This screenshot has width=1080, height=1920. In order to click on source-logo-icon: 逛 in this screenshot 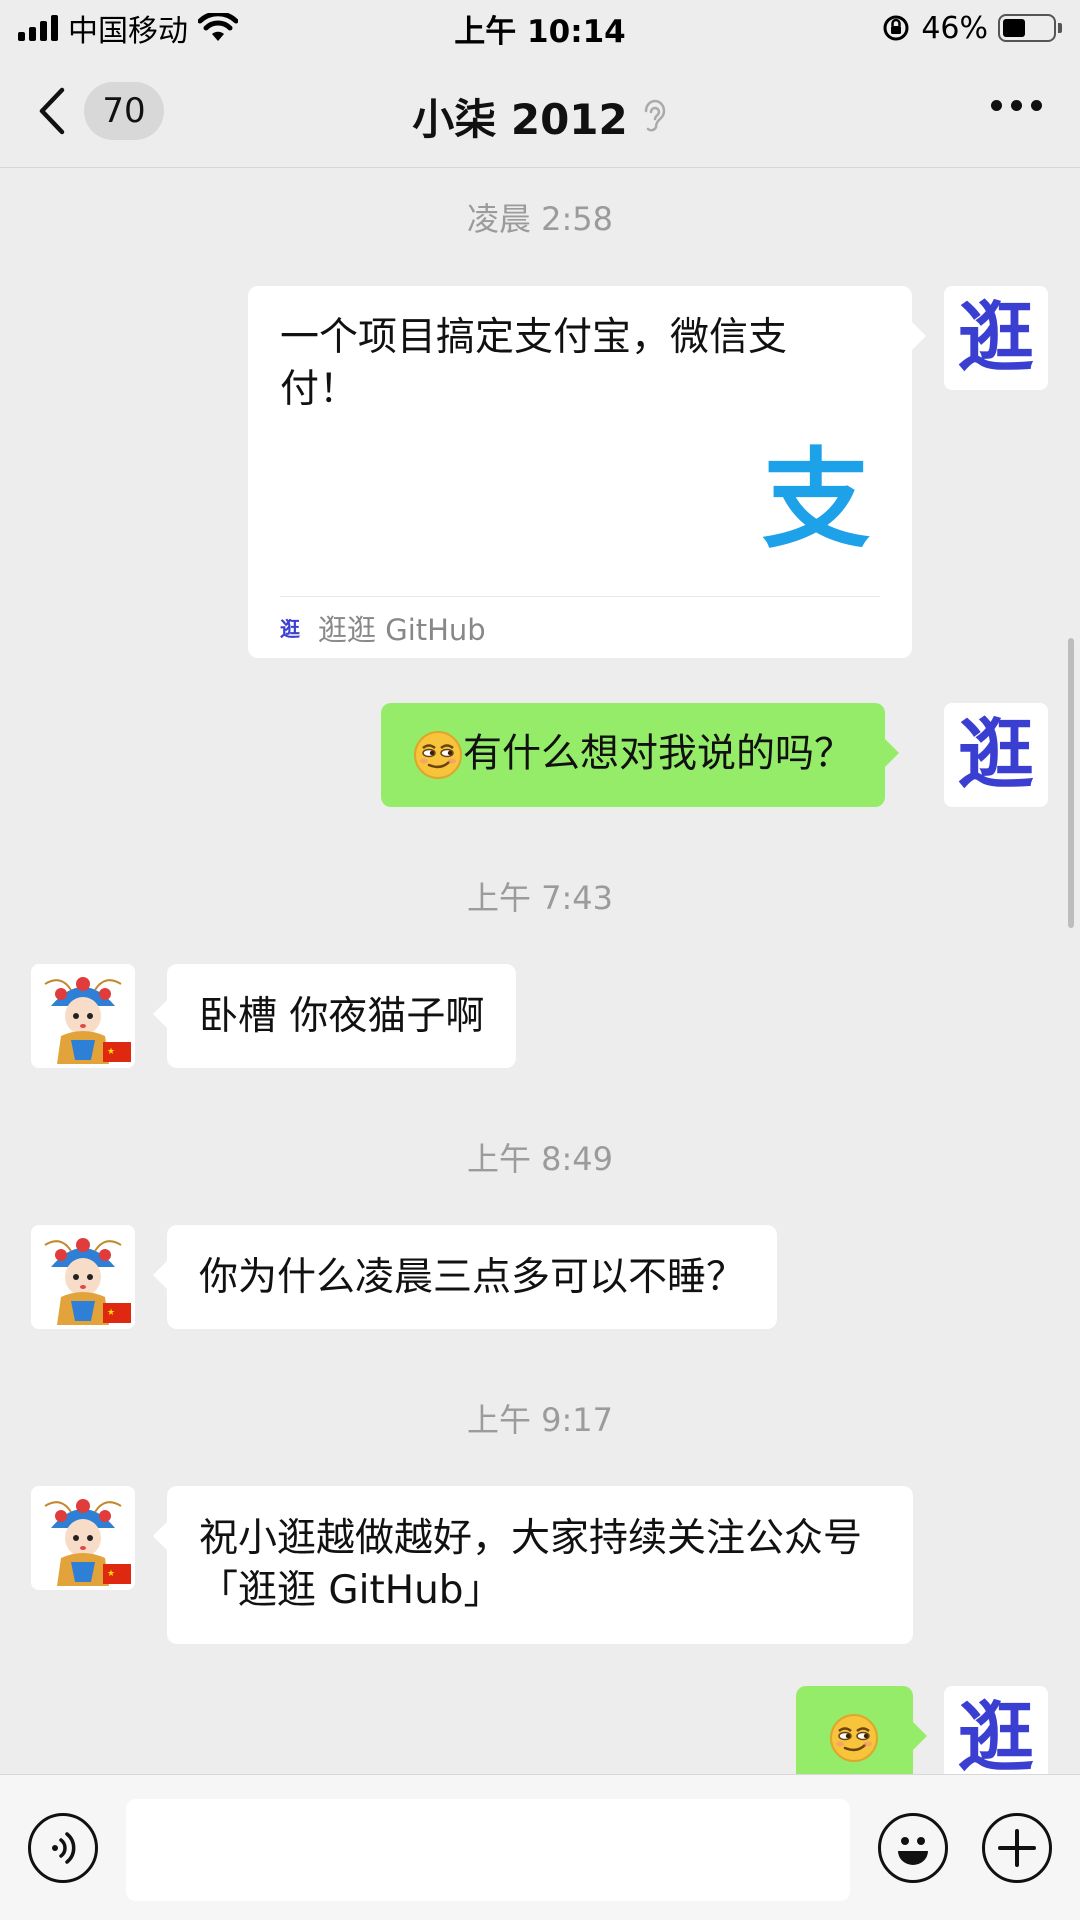, I will do `click(290, 629)`.